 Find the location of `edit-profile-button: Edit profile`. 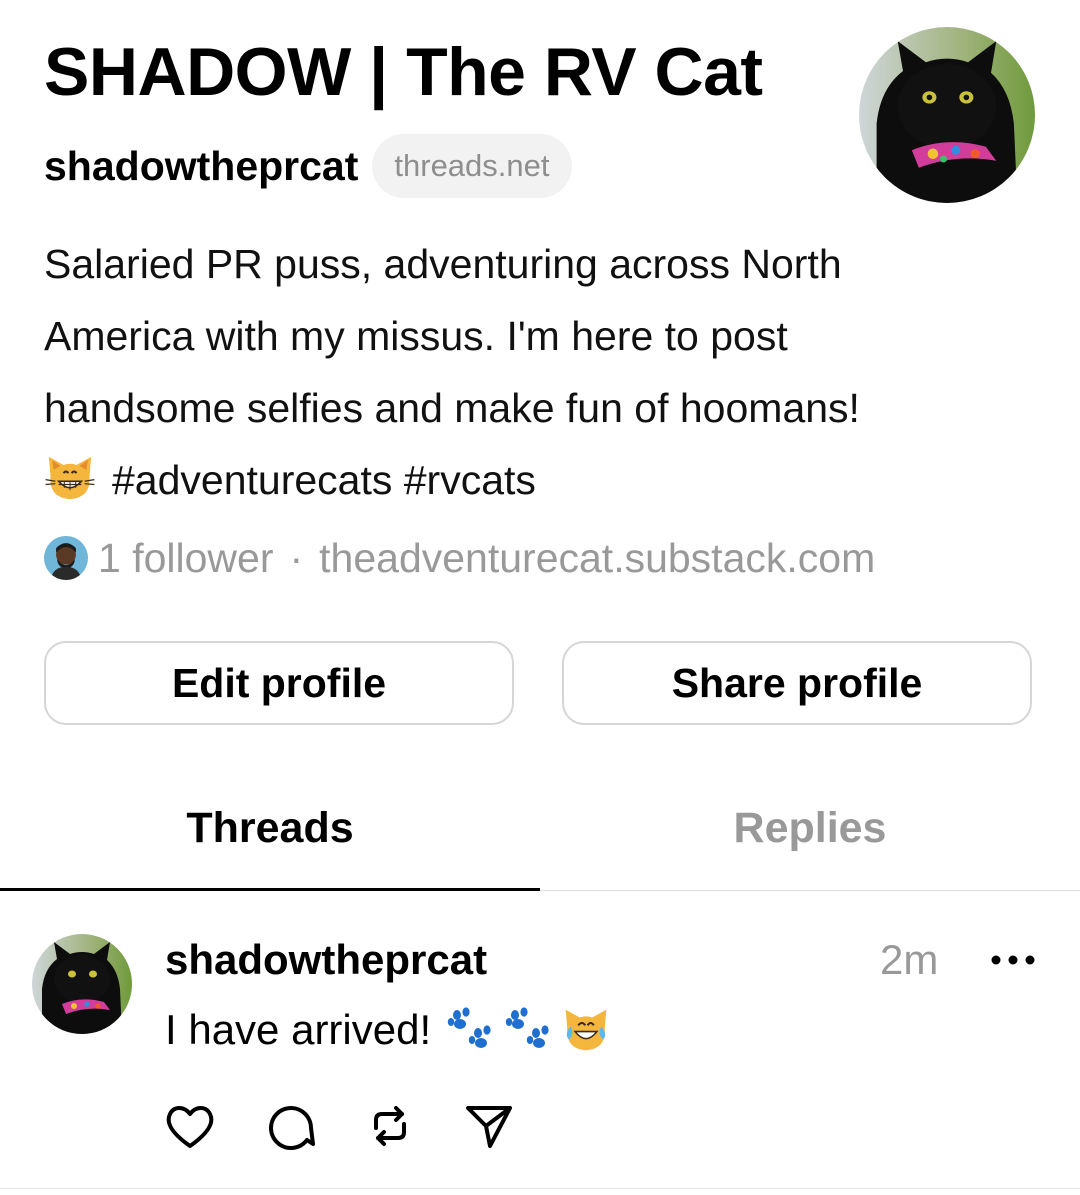

edit-profile-button: Edit profile is located at coordinates (279, 683).